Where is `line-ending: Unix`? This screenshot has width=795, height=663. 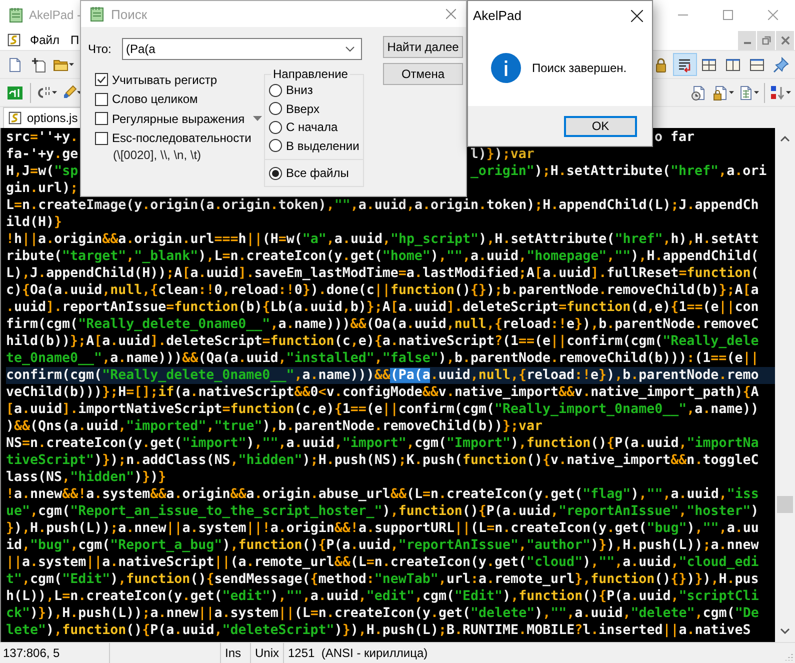 line-ending: Unix is located at coordinates (267, 653).